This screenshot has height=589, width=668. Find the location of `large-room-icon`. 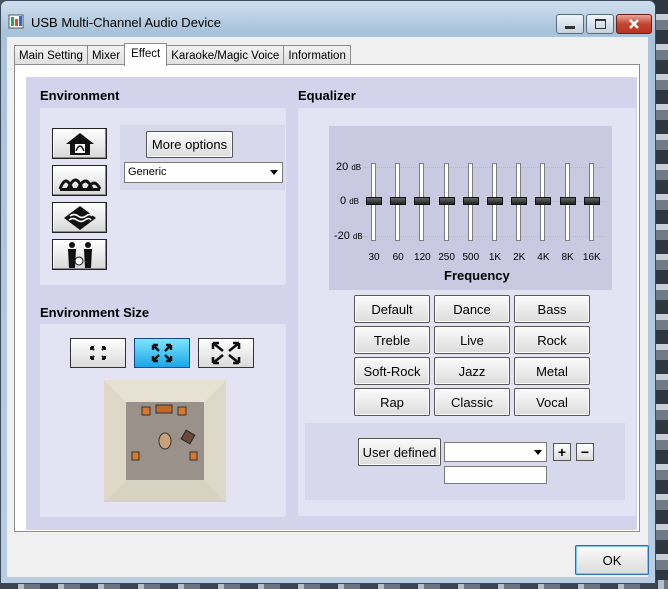

large-room-icon is located at coordinates (226, 353).